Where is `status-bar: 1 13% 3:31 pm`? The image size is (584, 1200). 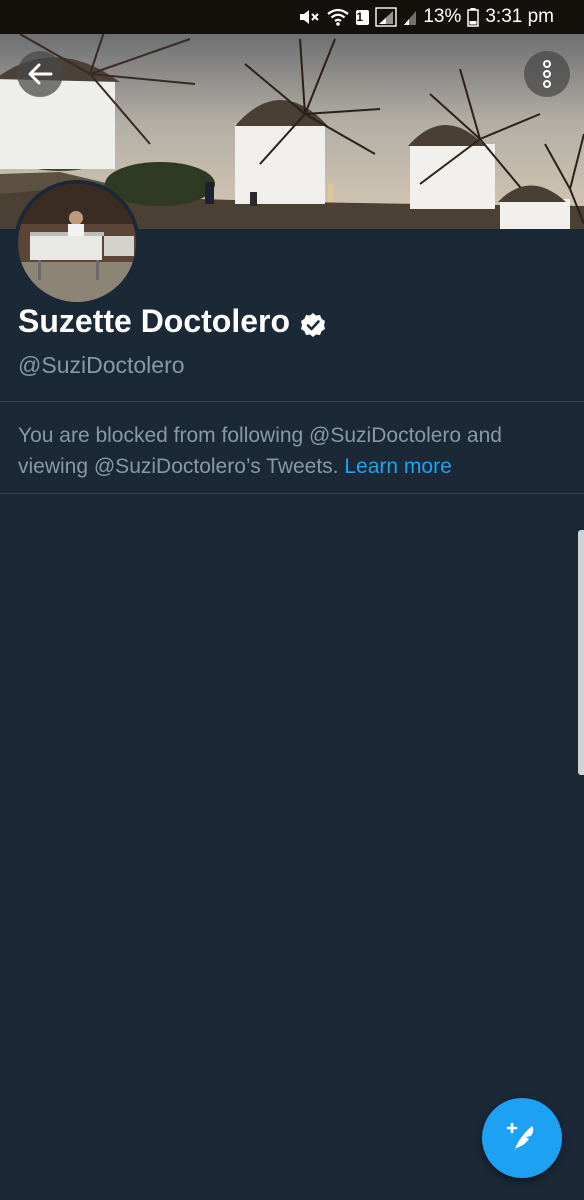 status-bar: 1 13% 3:31 pm is located at coordinates (292, 17).